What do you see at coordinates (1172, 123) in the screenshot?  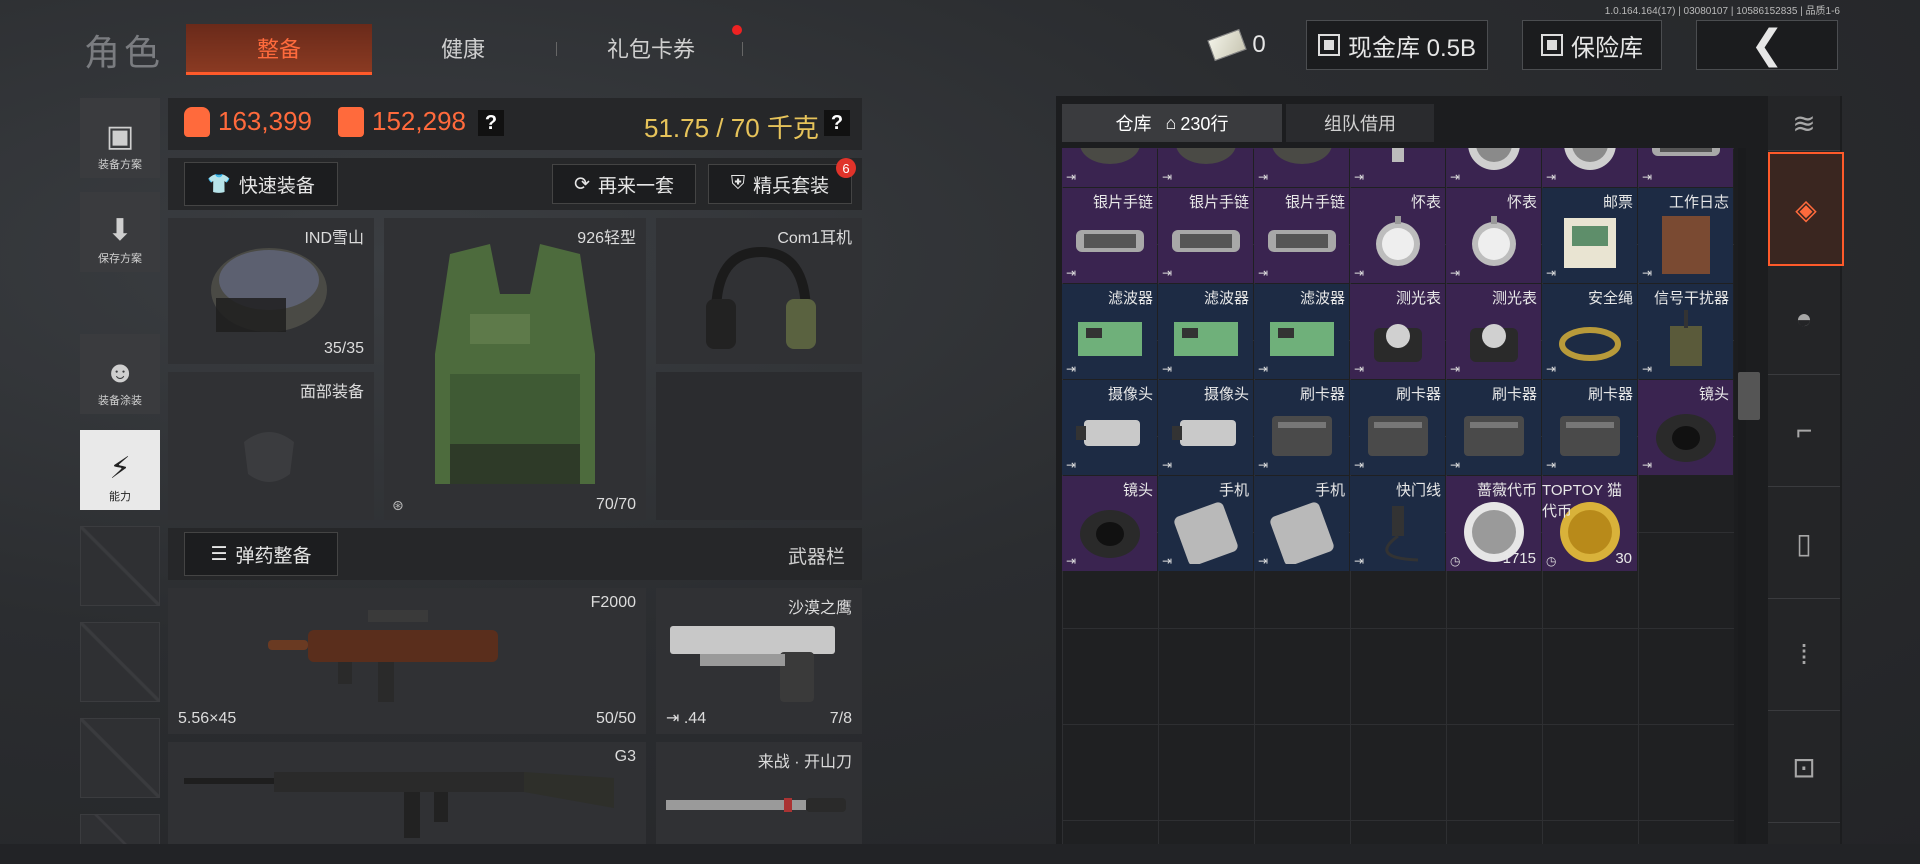 I see `tab-warehouse: 仓库 ⌂ 230行` at bounding box center [1172, 123].